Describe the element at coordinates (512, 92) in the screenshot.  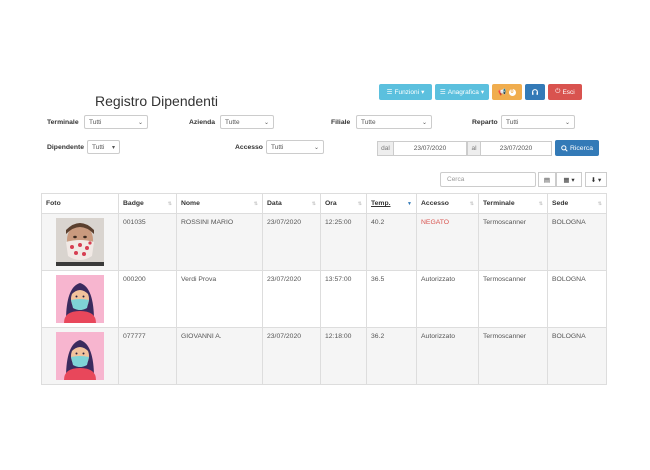
I see `notifications-count: 0` at that location.